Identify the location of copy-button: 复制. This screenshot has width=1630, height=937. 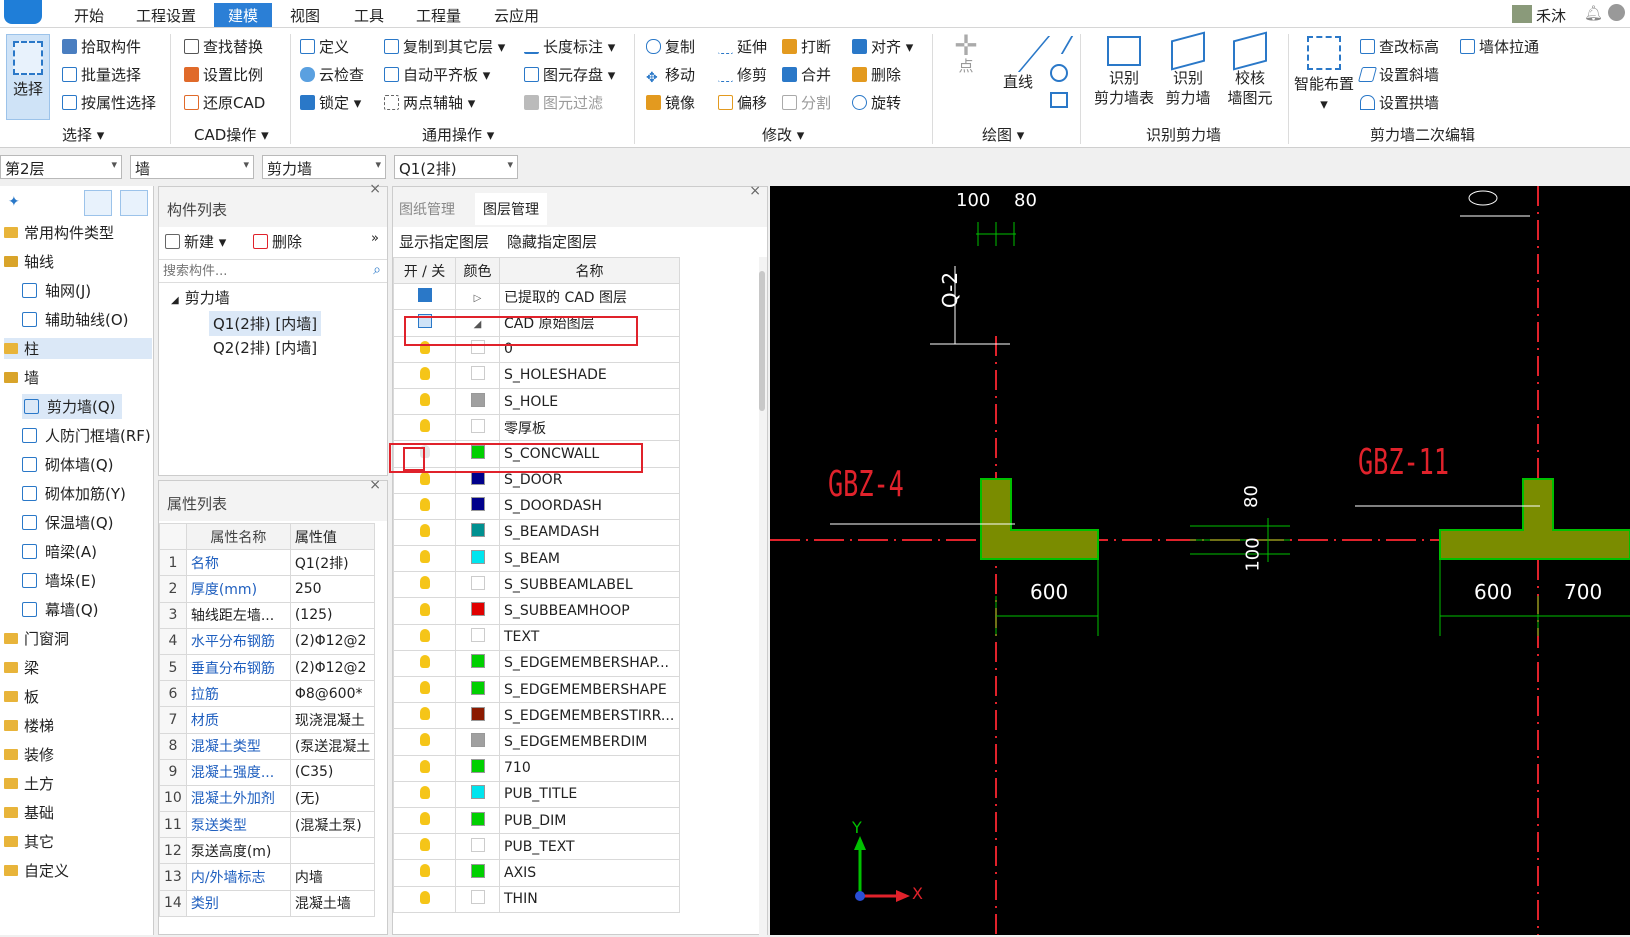
(670, 46).